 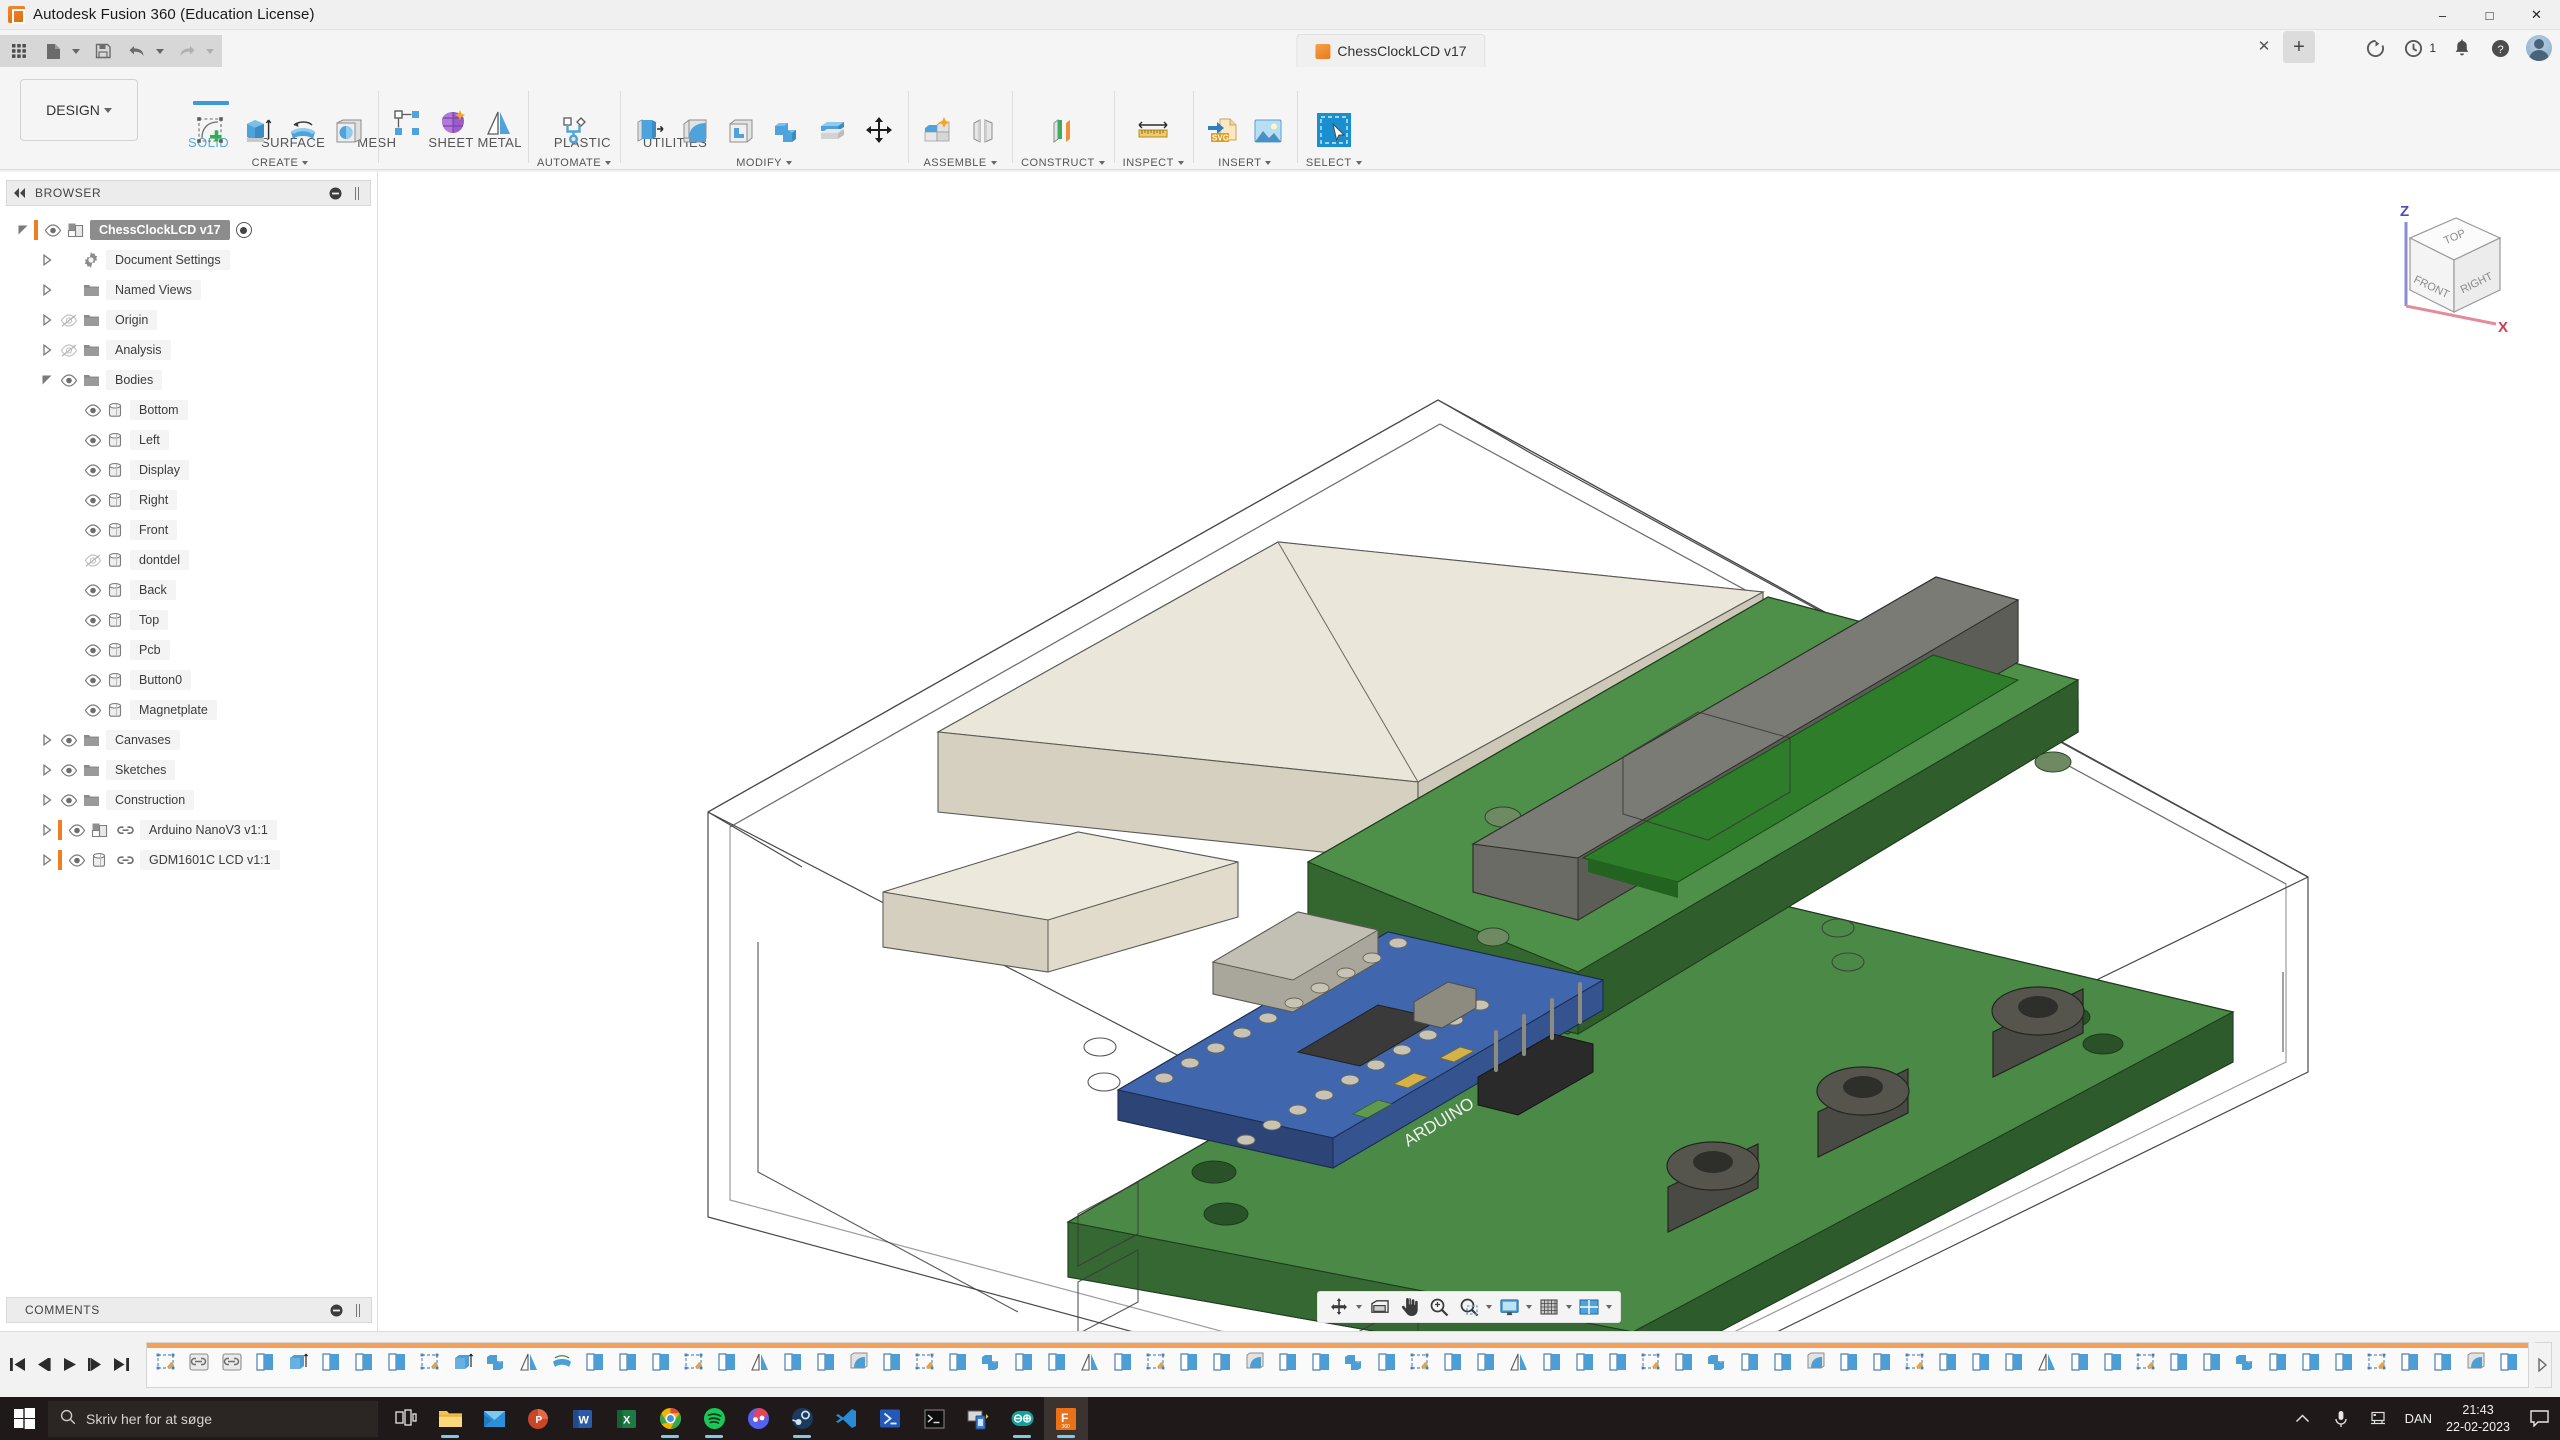 I want to click on taskbar-remote-desktop-icon, so click(x=978, y=1418).